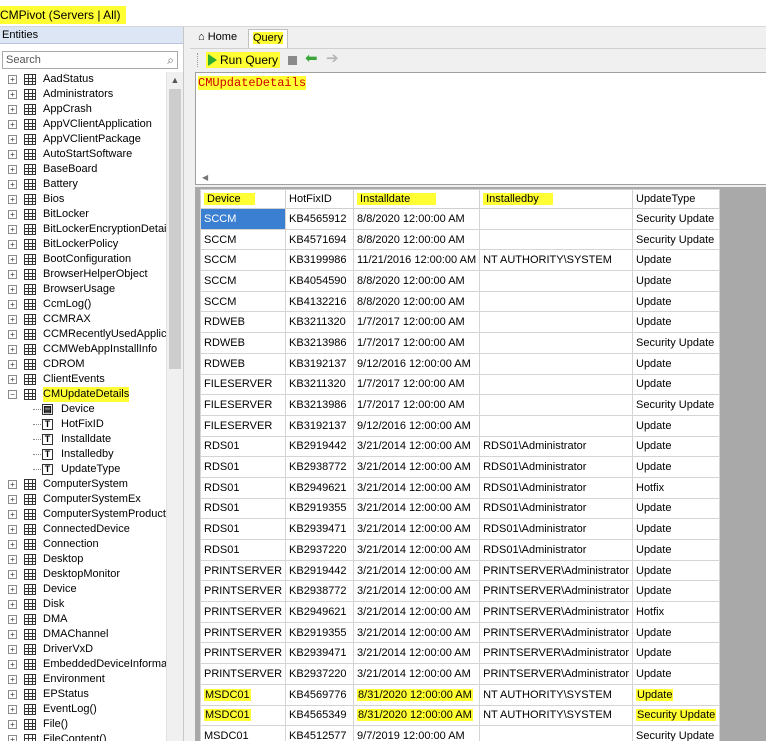 Image resolution: width=766 pixels, height=741 pixels. I want to click on tree-node: + ComputerSystemProduct, so click(83, 514).